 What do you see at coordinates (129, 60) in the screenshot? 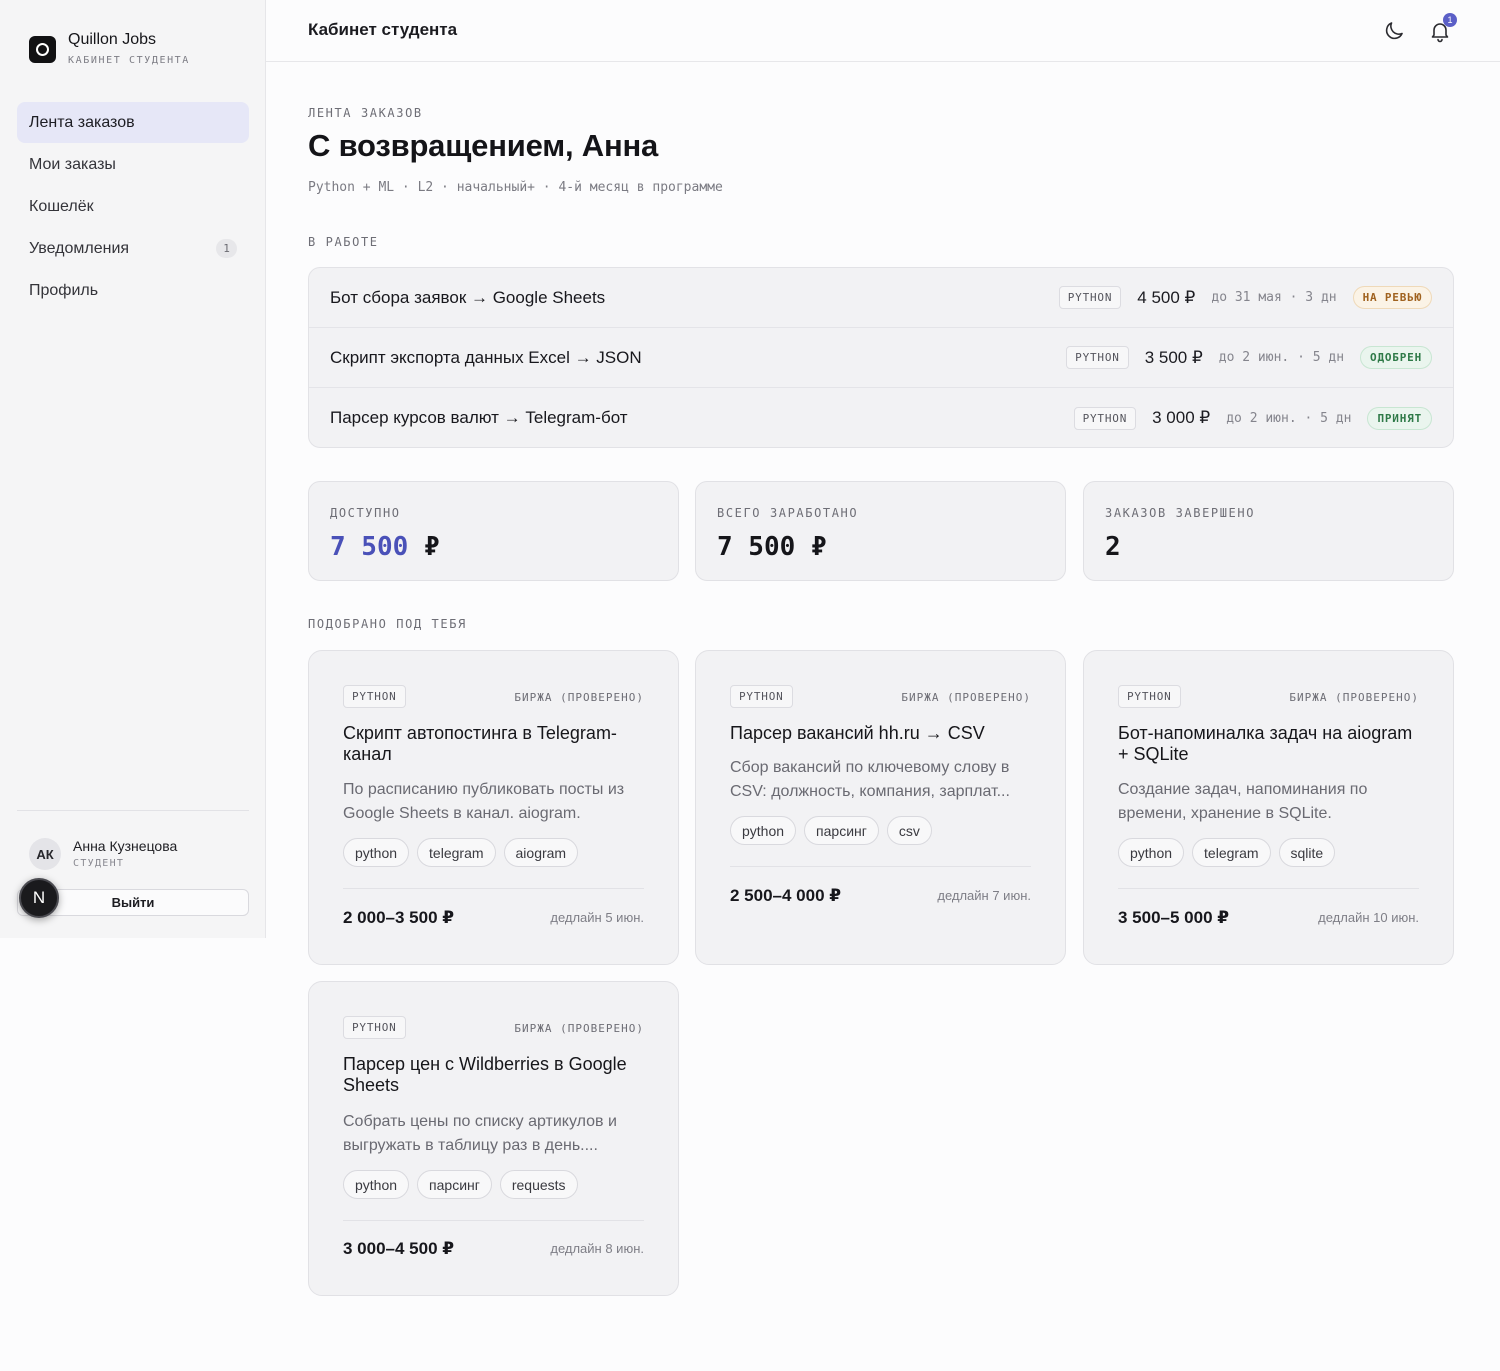
I see `brand-subtitle: КАБИНЕТ СТУДЕНТА` at bounding box center [129, 60].